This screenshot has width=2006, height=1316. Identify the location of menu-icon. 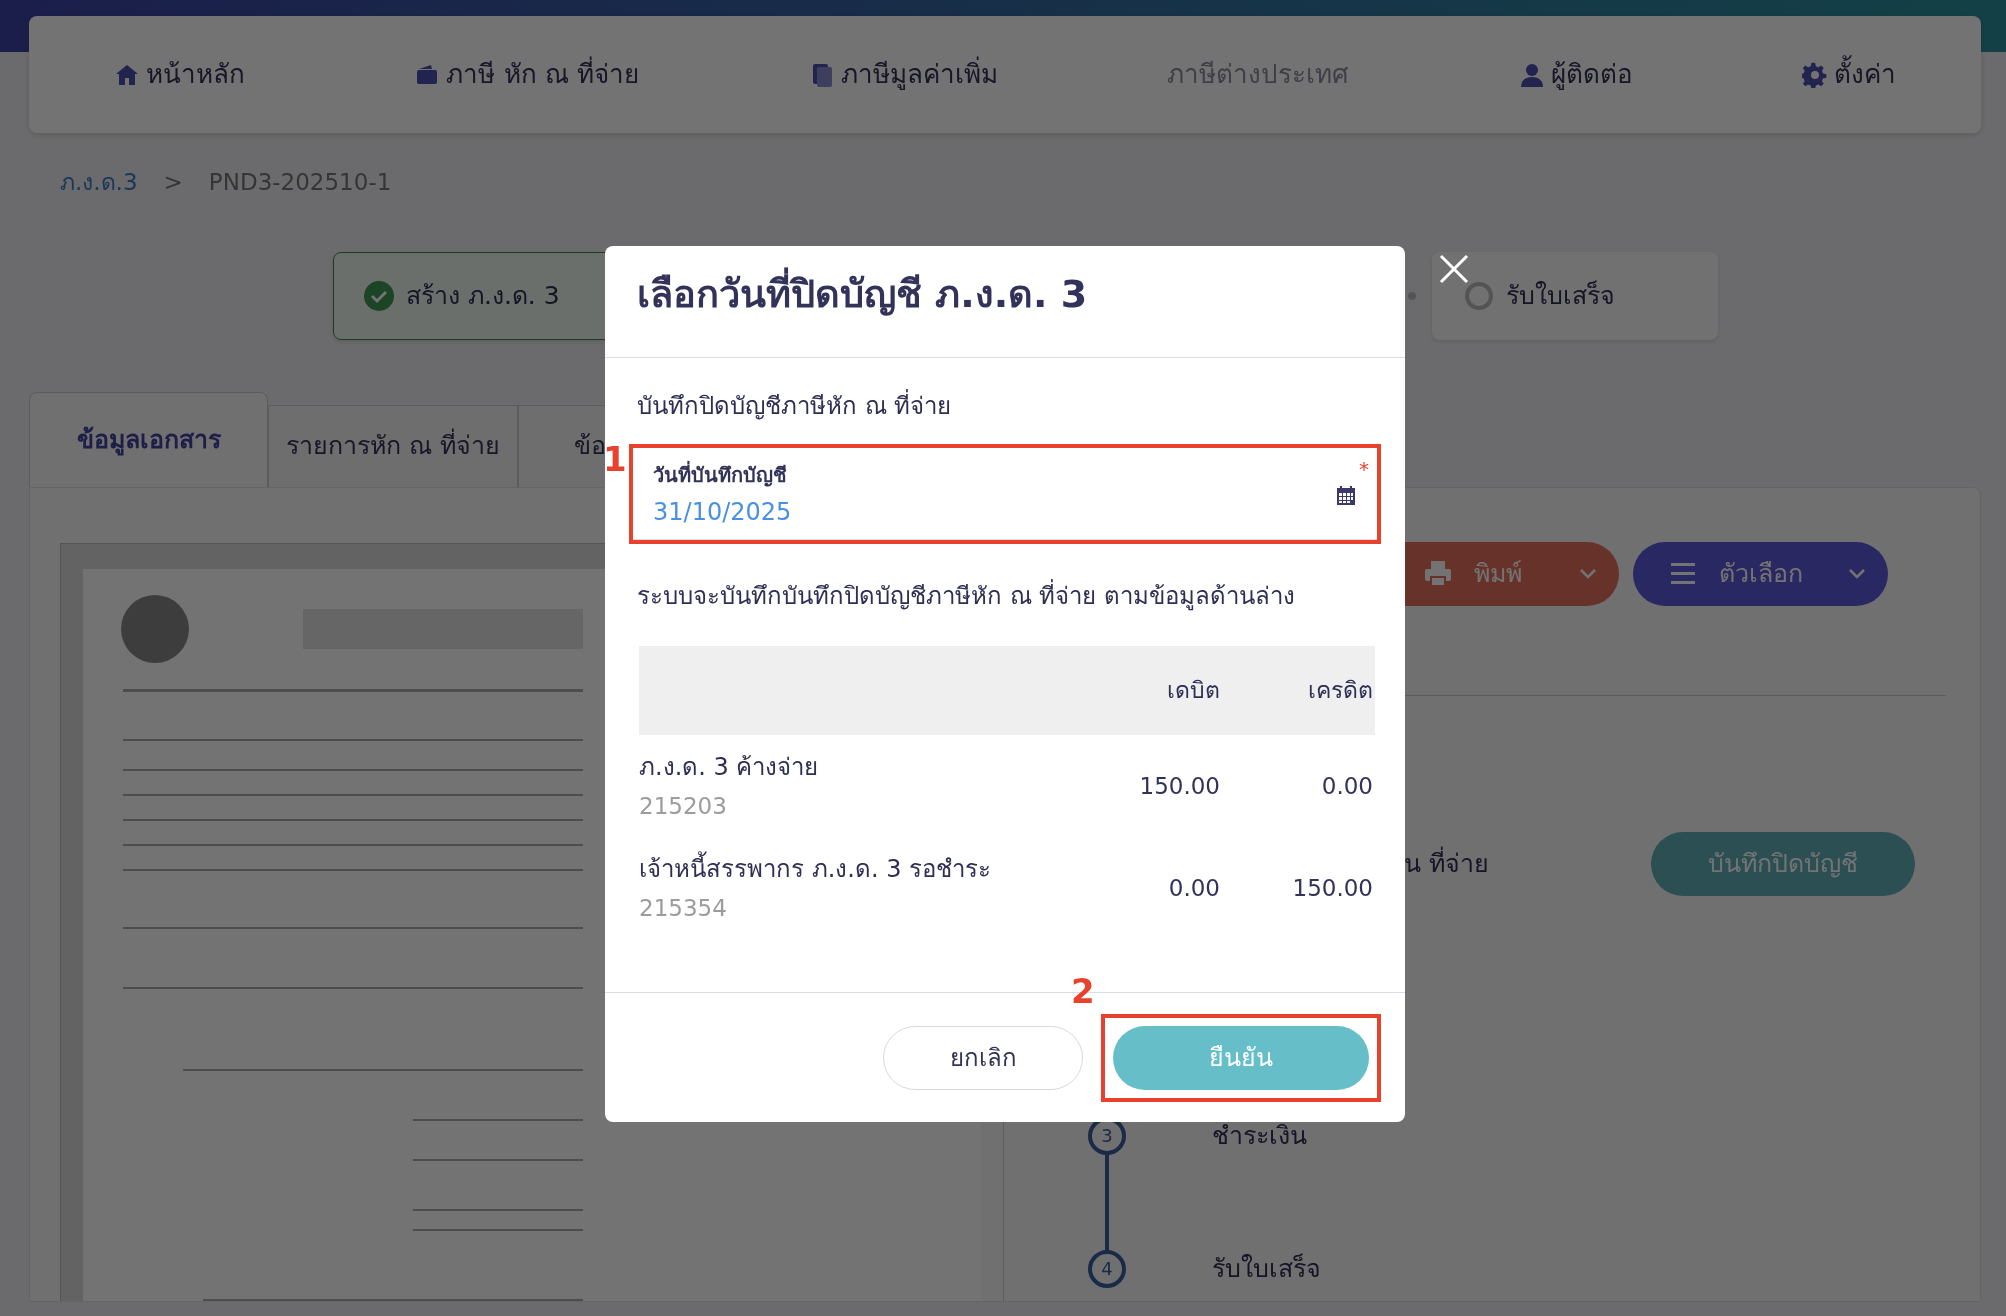
(1683, 573).